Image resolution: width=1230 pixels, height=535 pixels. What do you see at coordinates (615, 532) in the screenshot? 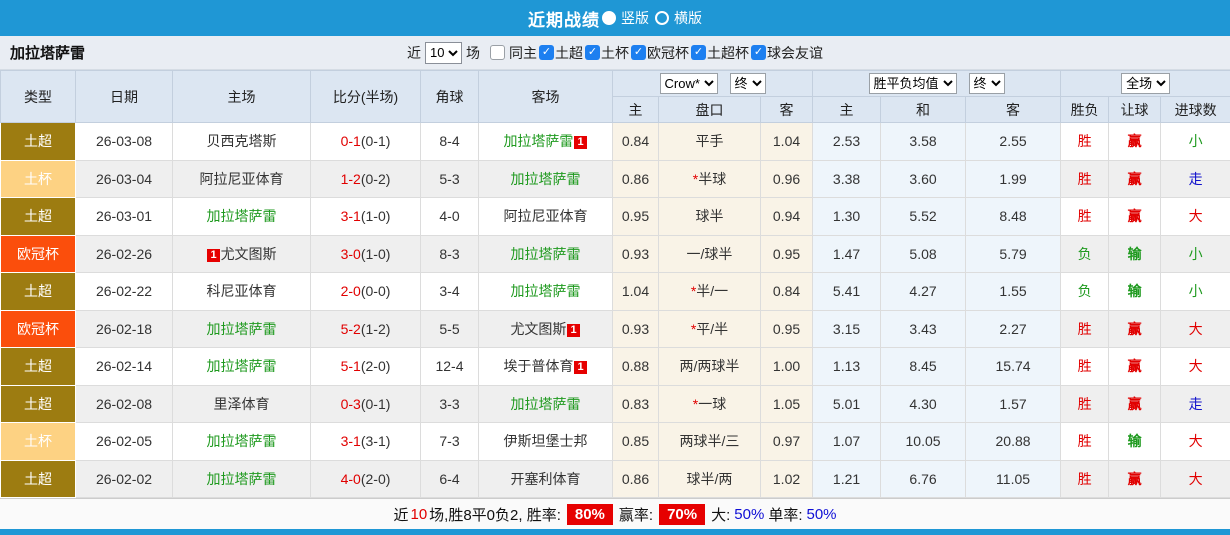
I see `bottom-accent-bar` at bounding box center [615, 532].